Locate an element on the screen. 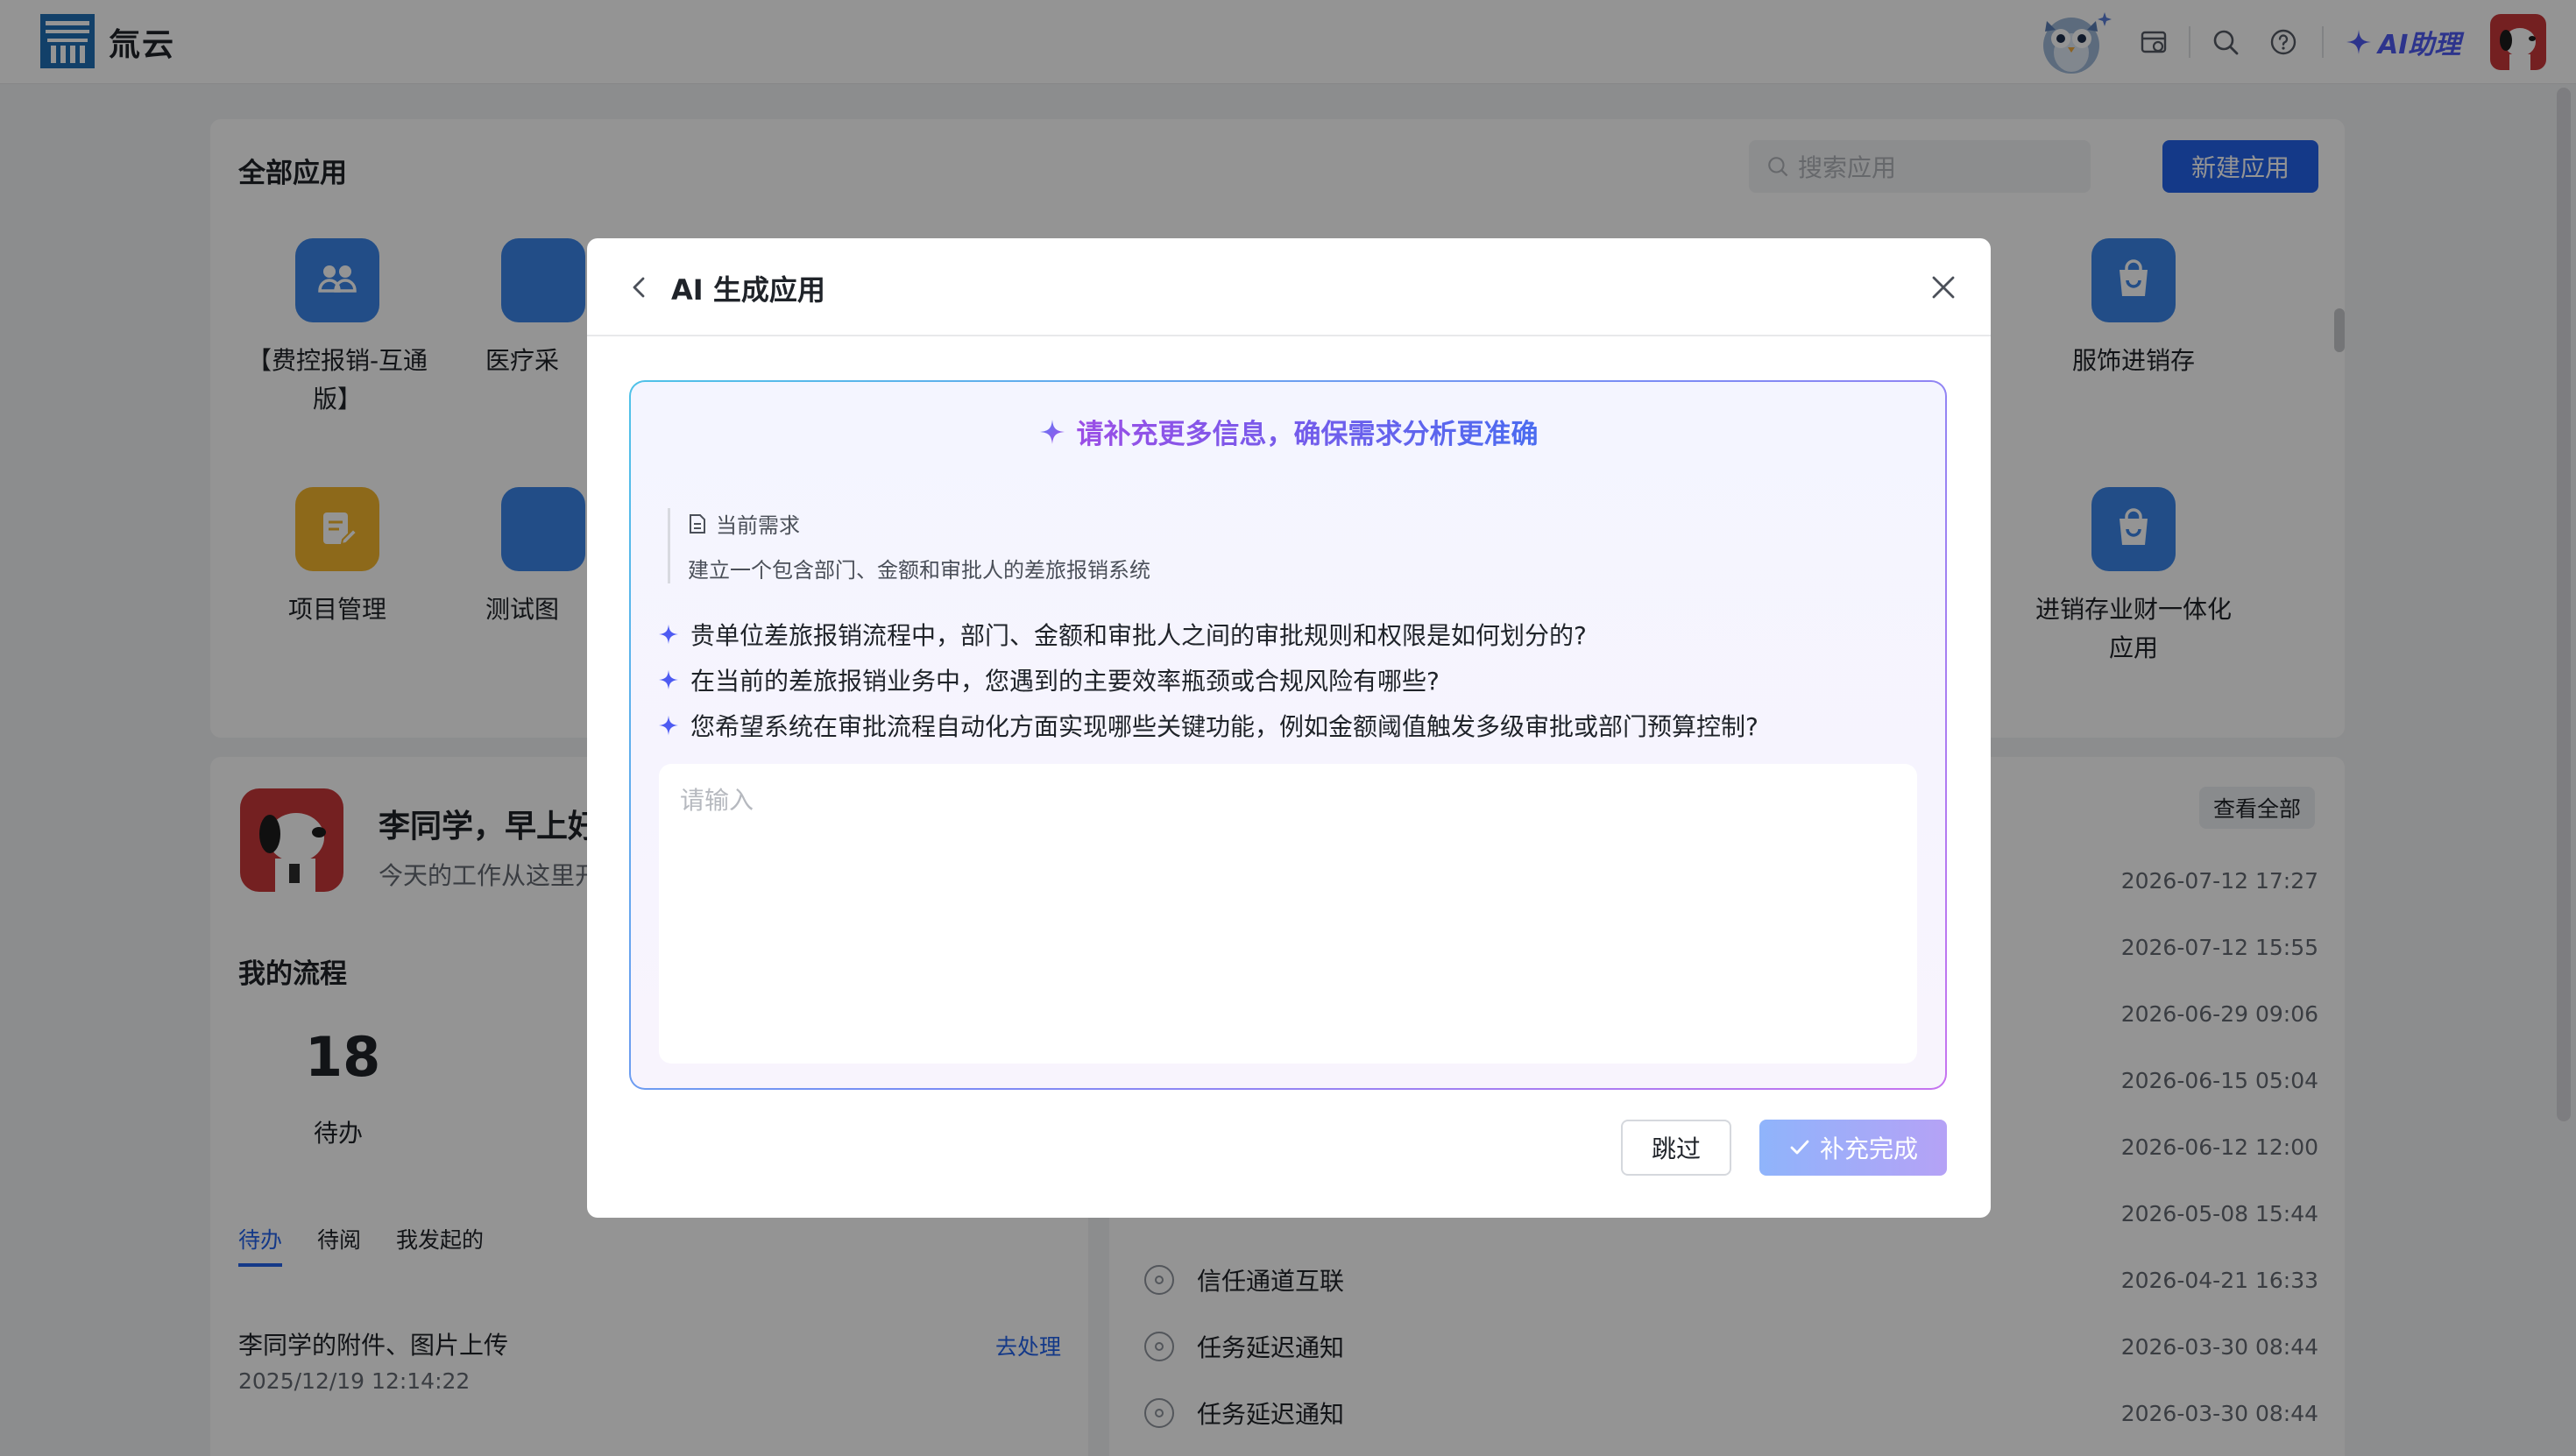 This screenshot has width=2576, height=1456. back-arrow-icon is located at coordinates (639, 287).